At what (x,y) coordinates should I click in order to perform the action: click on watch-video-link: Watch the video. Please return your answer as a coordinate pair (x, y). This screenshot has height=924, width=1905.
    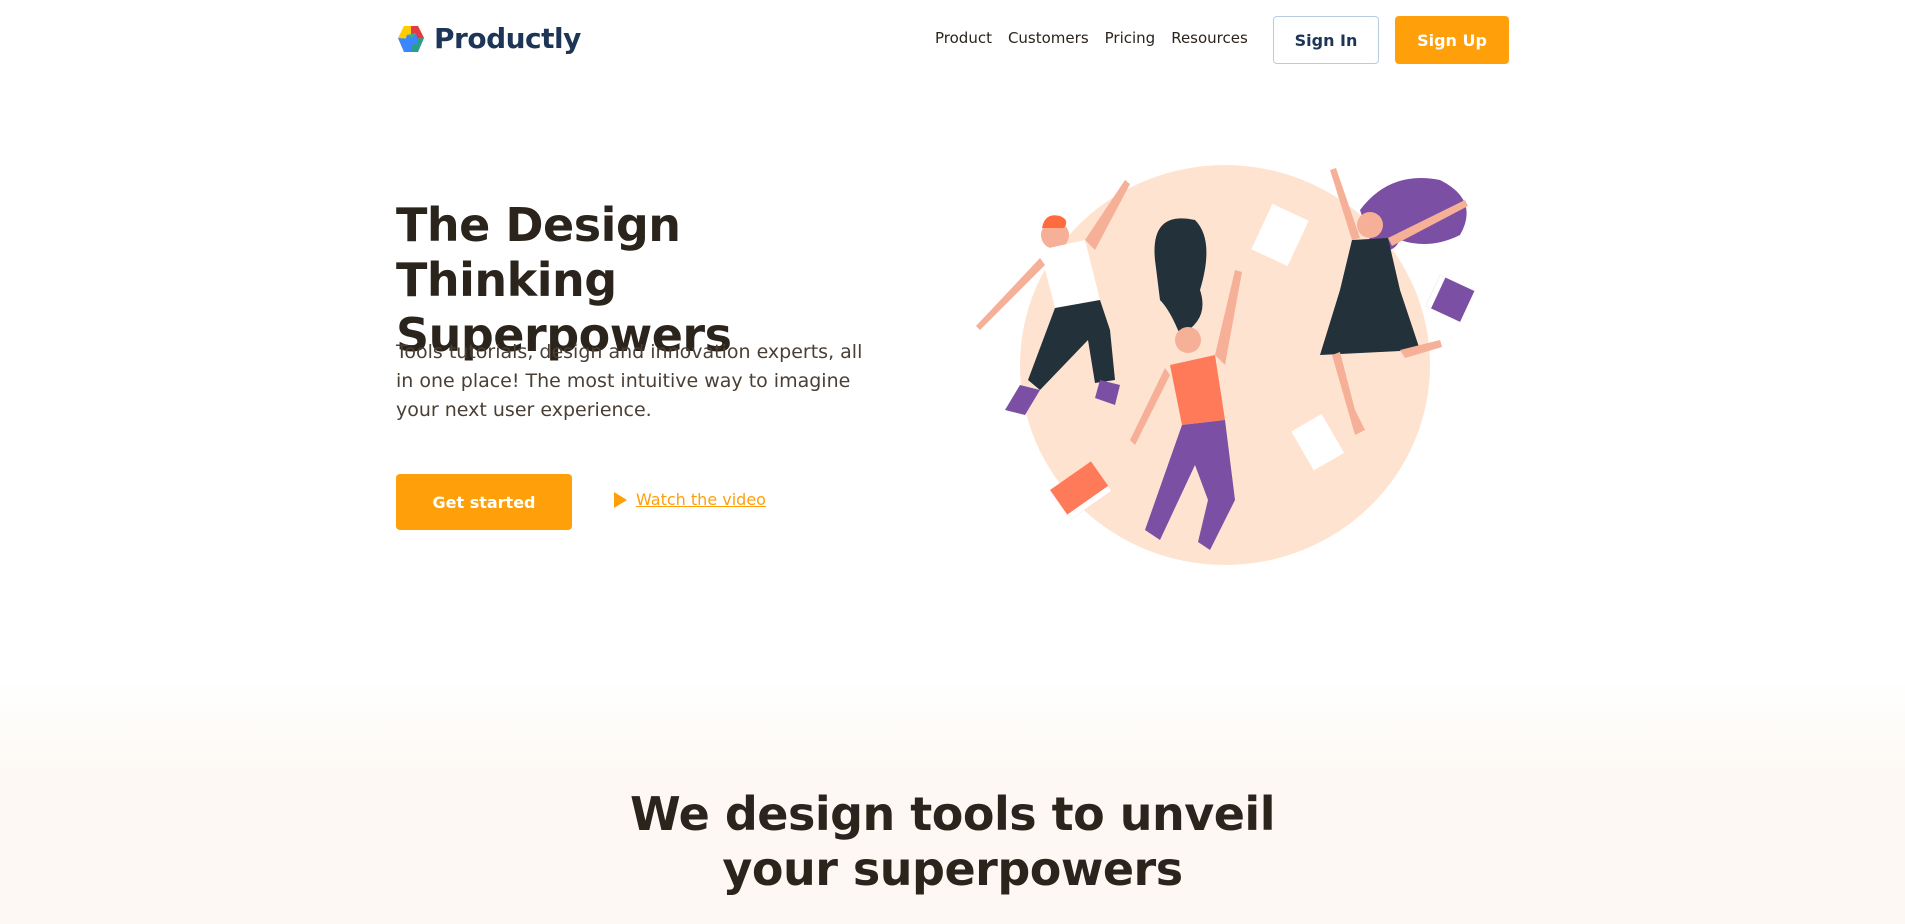
    Looking at the image, I should click on (689, 499).